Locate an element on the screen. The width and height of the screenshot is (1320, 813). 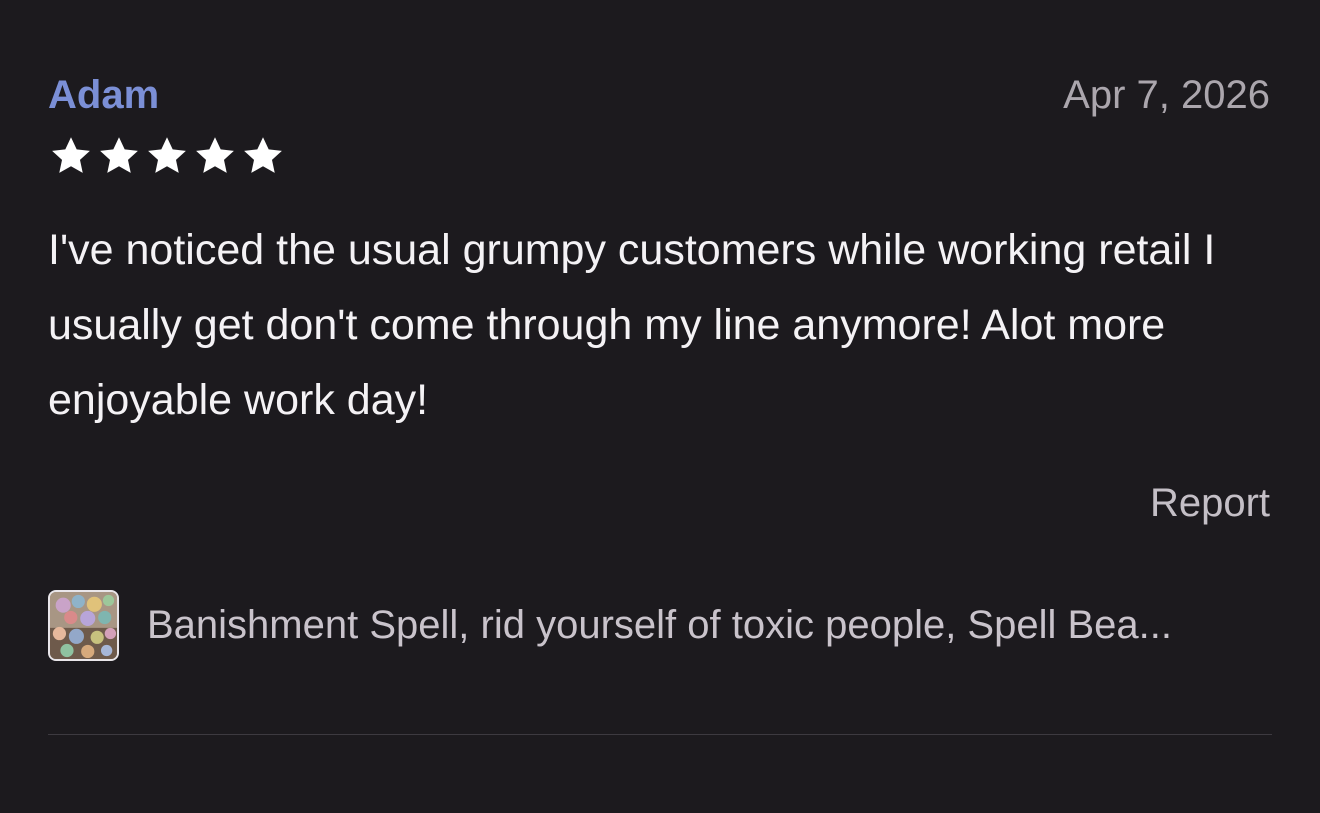
star-rating is located at coordinates (167, 156).